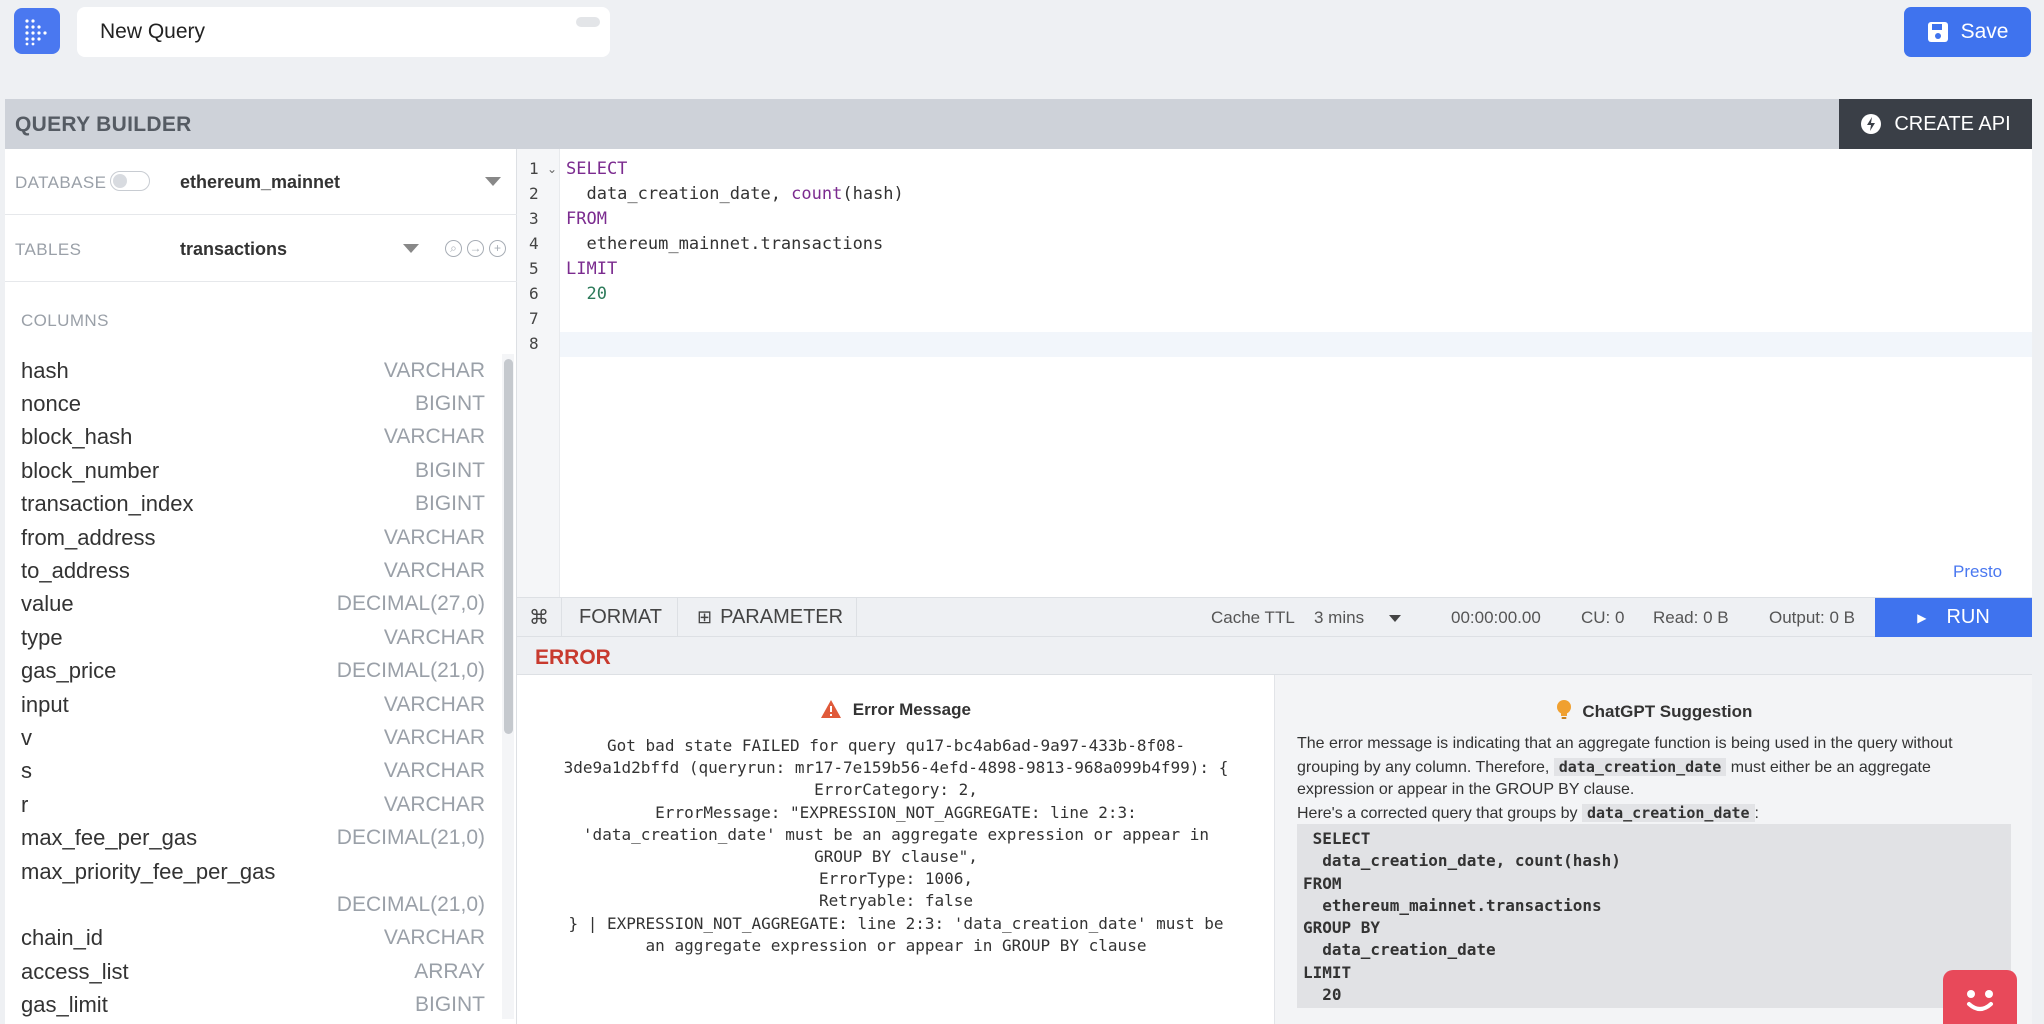 The image size is (2044, 1024). I want to click on line-number: 2, so click(534, 193).